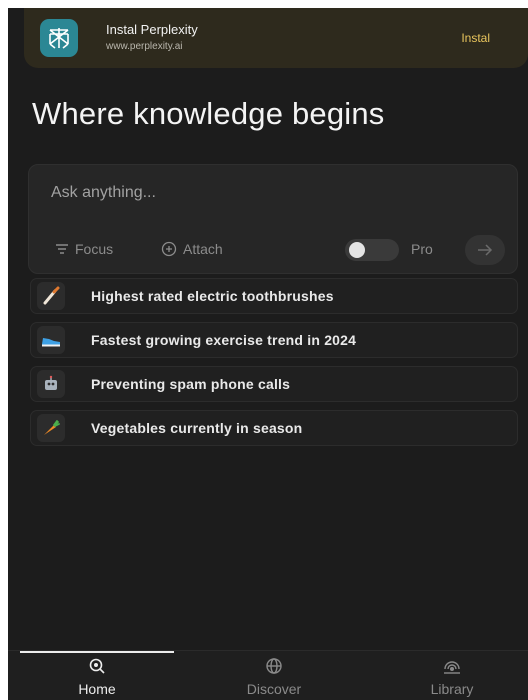 This screenshot has width=528, height=700. Describe the element at coordinates (274, 678) in the screenshot. I see `nav-discover: Discover` at that location.